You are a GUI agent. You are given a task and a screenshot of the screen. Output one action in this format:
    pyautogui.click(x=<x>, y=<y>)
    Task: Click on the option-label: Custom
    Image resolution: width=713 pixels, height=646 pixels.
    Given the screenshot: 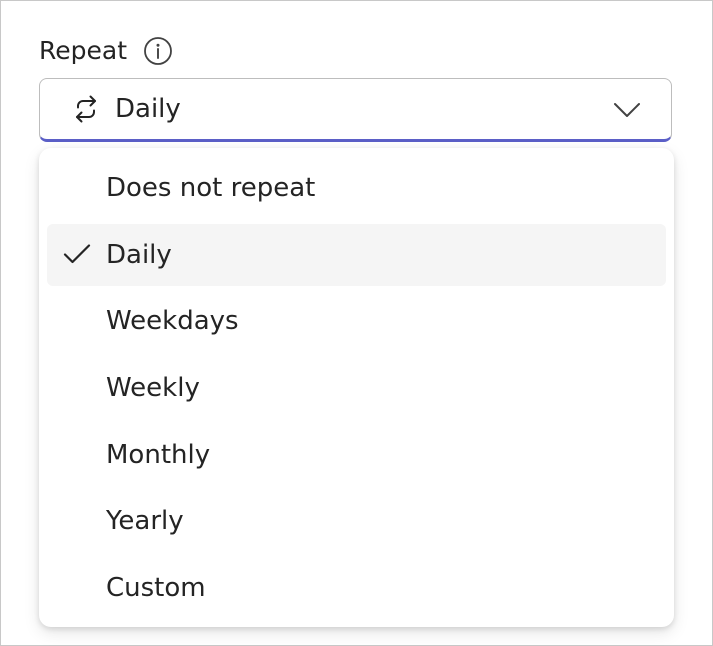 What is the action you would take?
    pyautogui.click(x=156, y=588)
    